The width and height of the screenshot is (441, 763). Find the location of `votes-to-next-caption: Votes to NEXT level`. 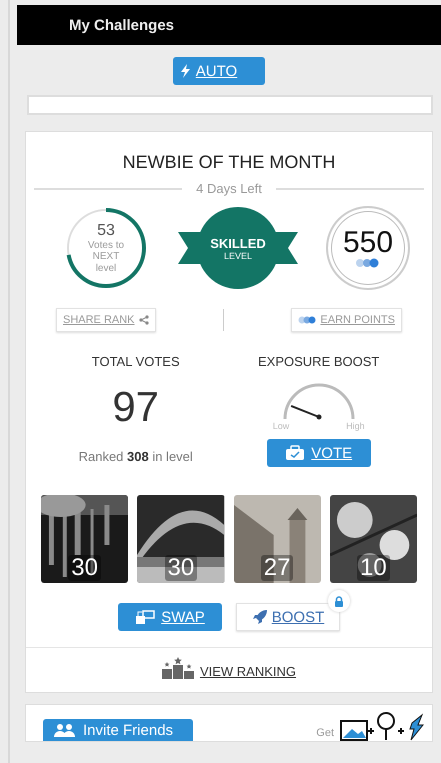

votes-to-next-caption: Votes to NEXT level is located at coordinates (106, 257).